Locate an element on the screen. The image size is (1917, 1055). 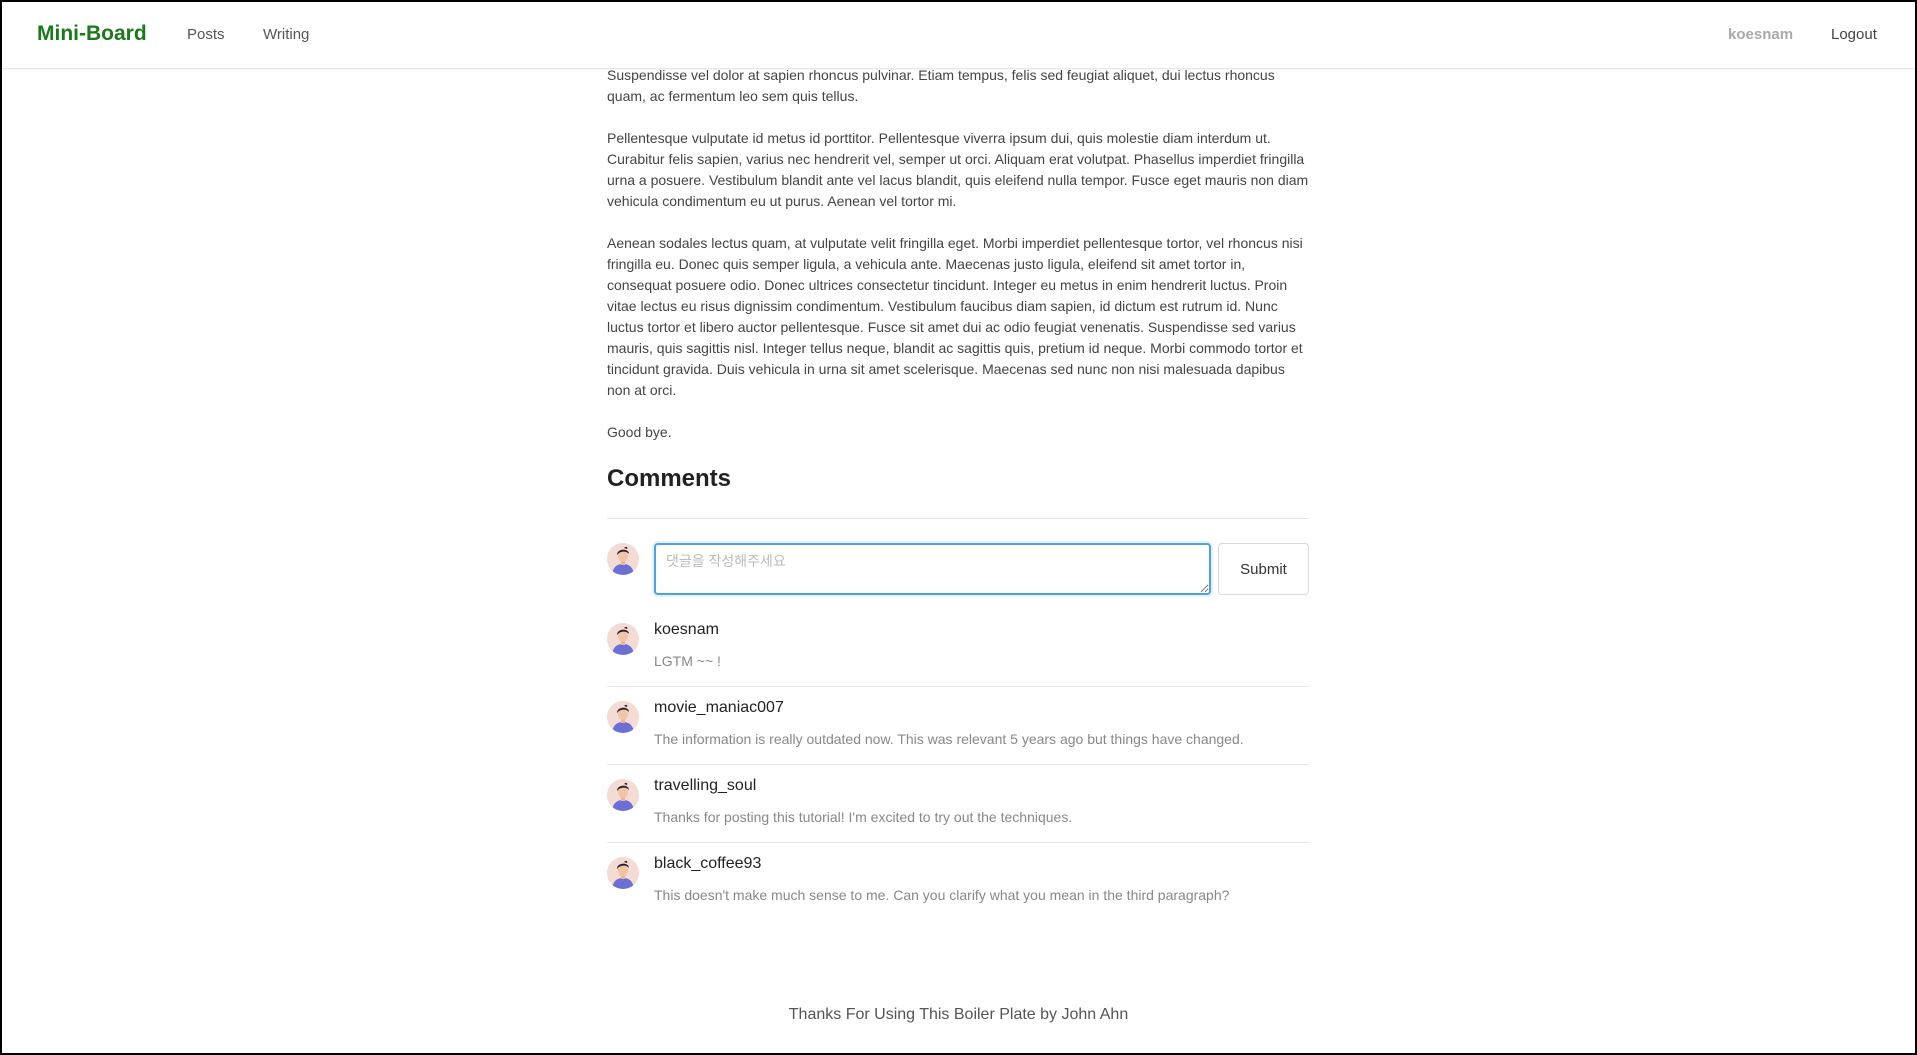
comment-author: koesnam is located at coordinates (686, 629).